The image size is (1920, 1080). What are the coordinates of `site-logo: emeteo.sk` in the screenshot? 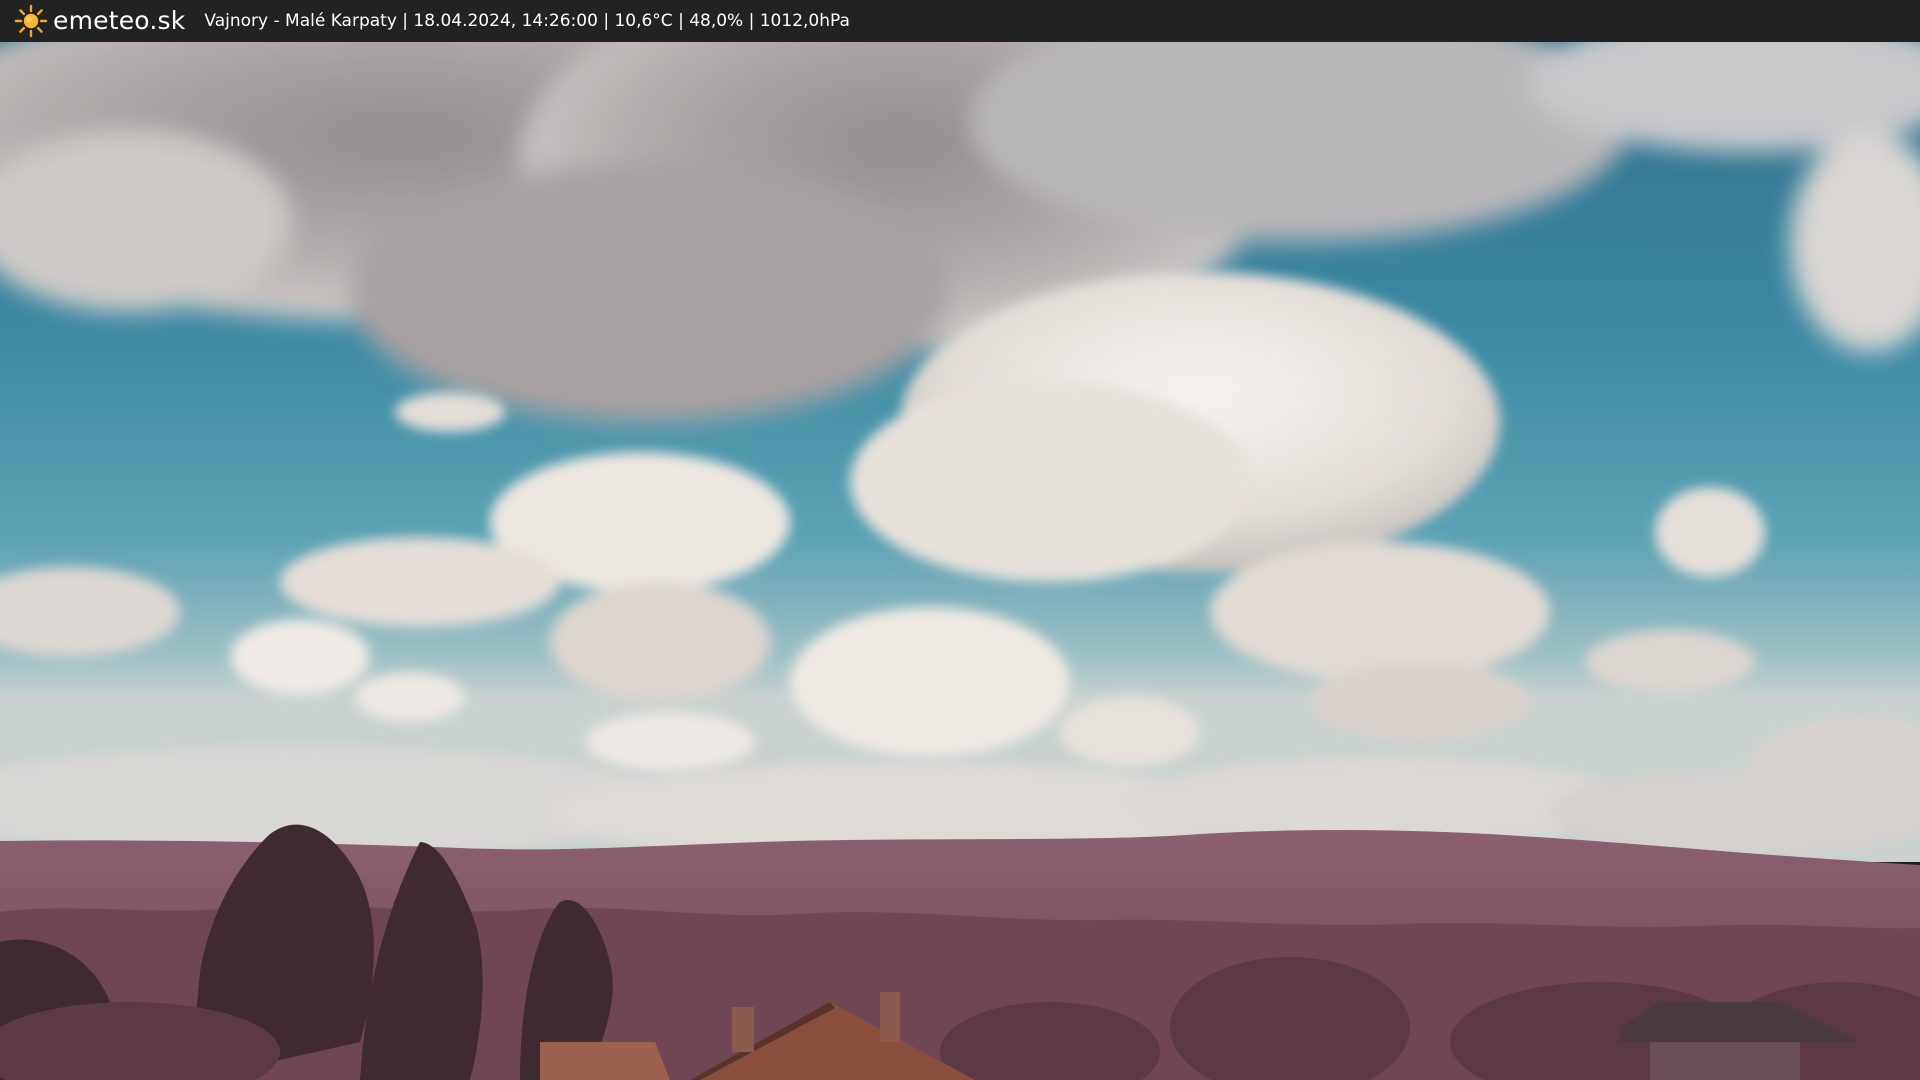 It's located at (99, 21).